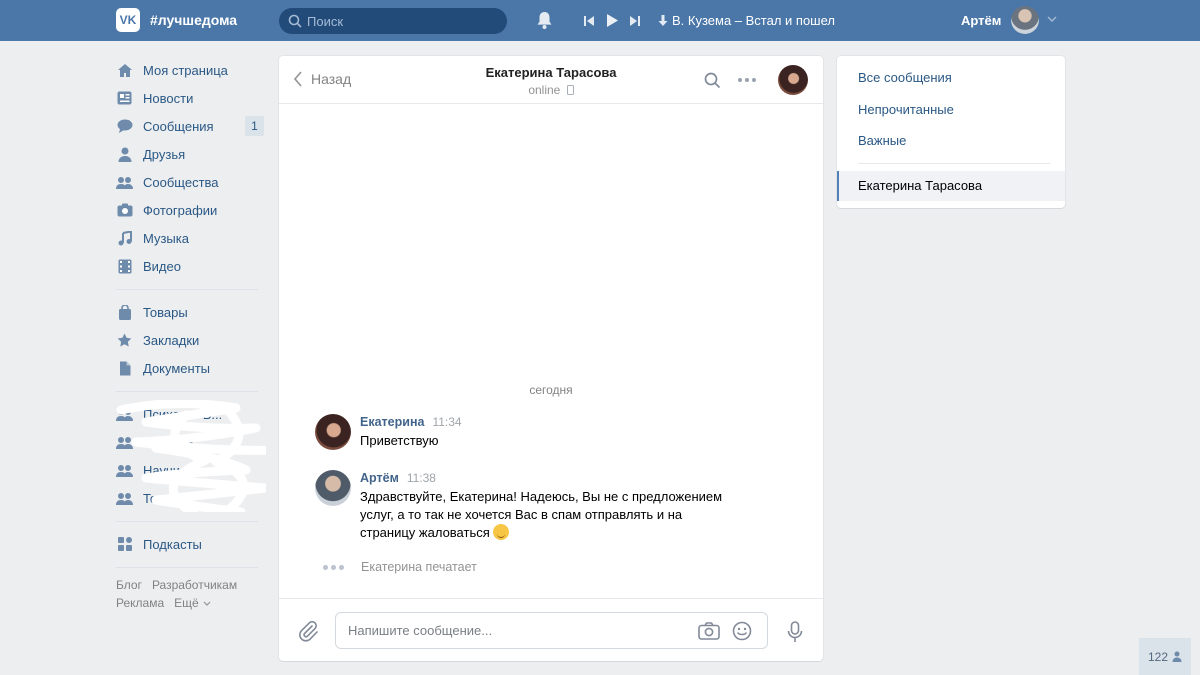  What do you see at coordinates (124, 368) in the screenshot?
I see `document-icon` at bounding box center [124, 368].